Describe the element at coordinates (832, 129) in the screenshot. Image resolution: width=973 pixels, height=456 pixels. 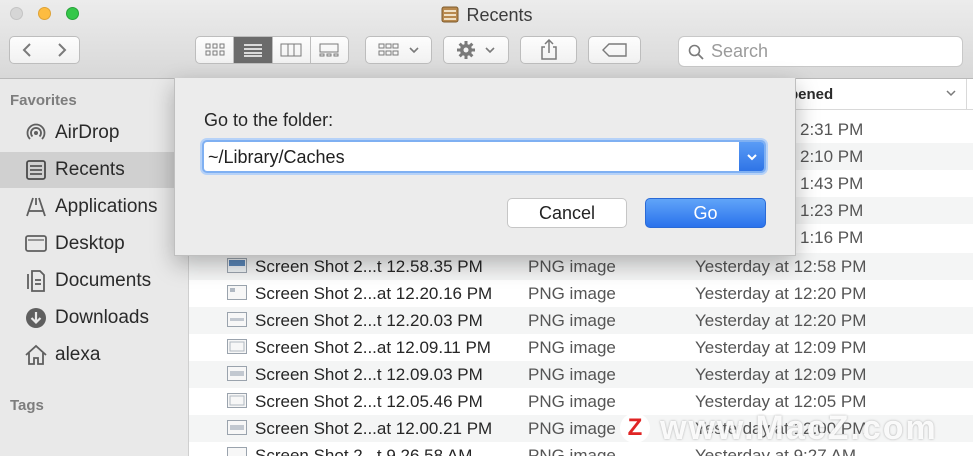
I see `date-opened-cell: 2:31 PM` at that location.